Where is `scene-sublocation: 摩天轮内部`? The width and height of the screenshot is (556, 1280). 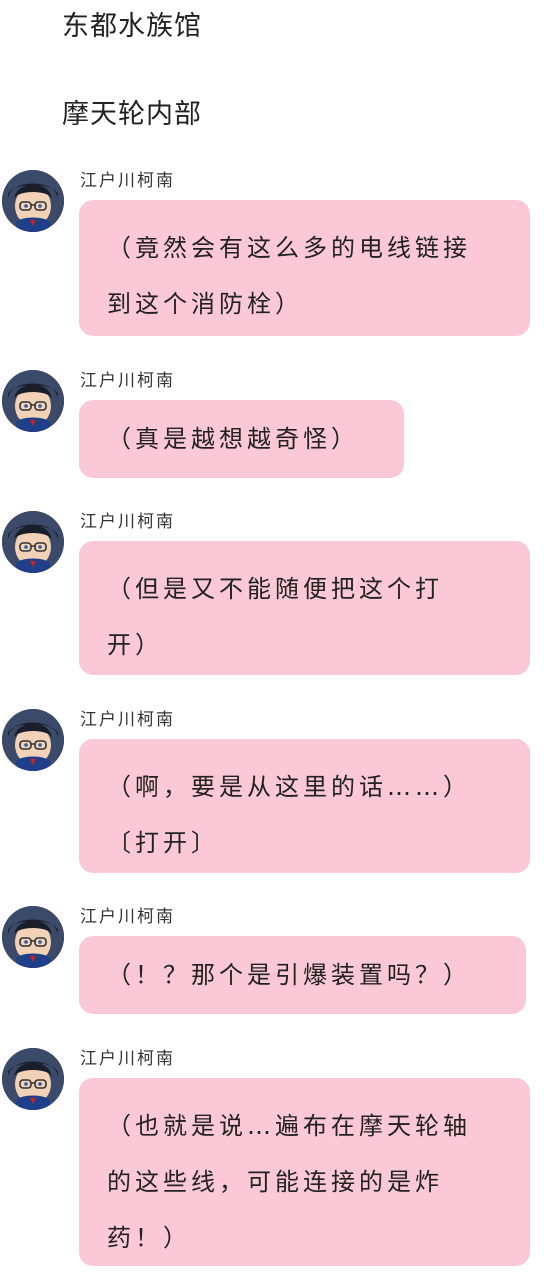
scene-sublocation: 摩天轮内部 is located at coordinates (132, 114).